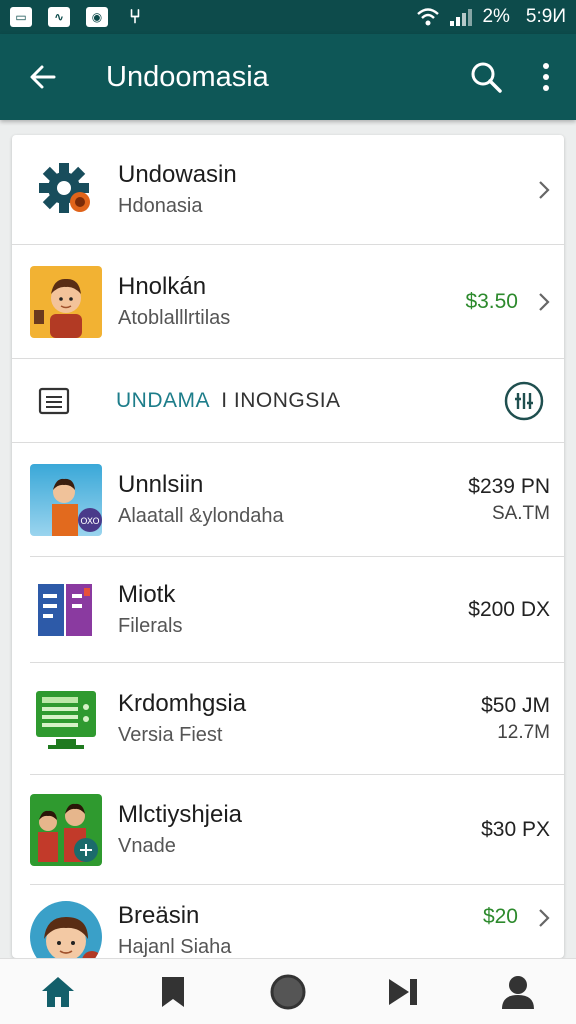 The width and height of the screenshot is (576, 1024). What do you see at coordinates (297, 610) in the screenshot?
I see `list-item: Miotk Filerals $200 DX` at bounding box center [297, 610].